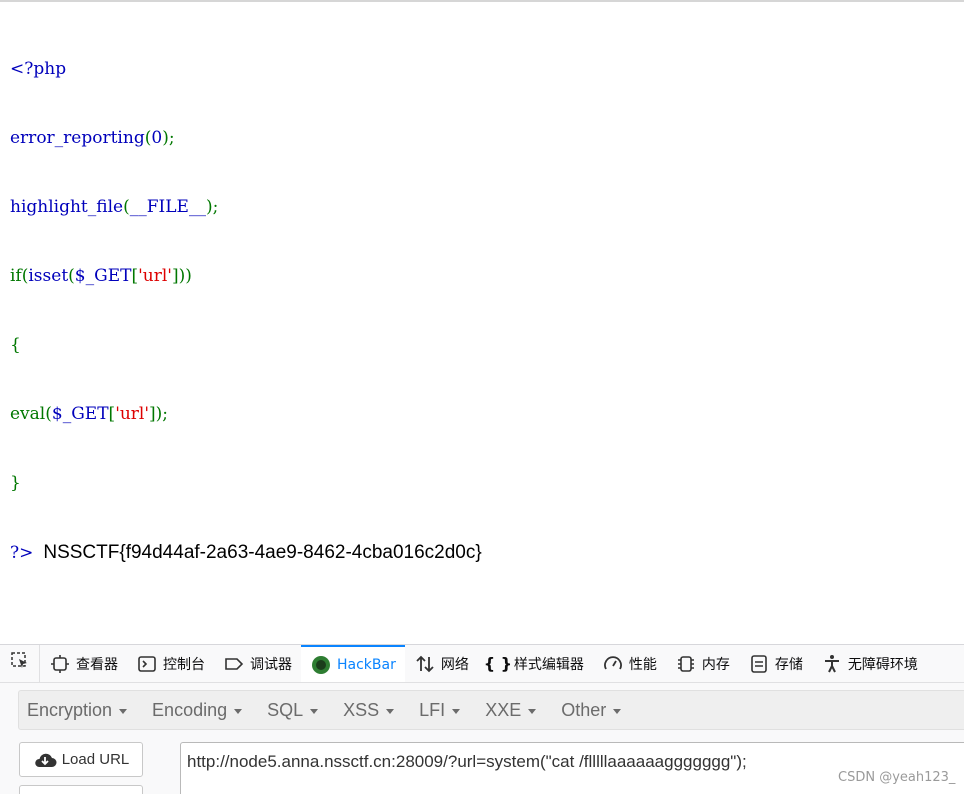 This screenshot has height=794, width=964. I want to click on menu-label: XSS, so click(361, 709).